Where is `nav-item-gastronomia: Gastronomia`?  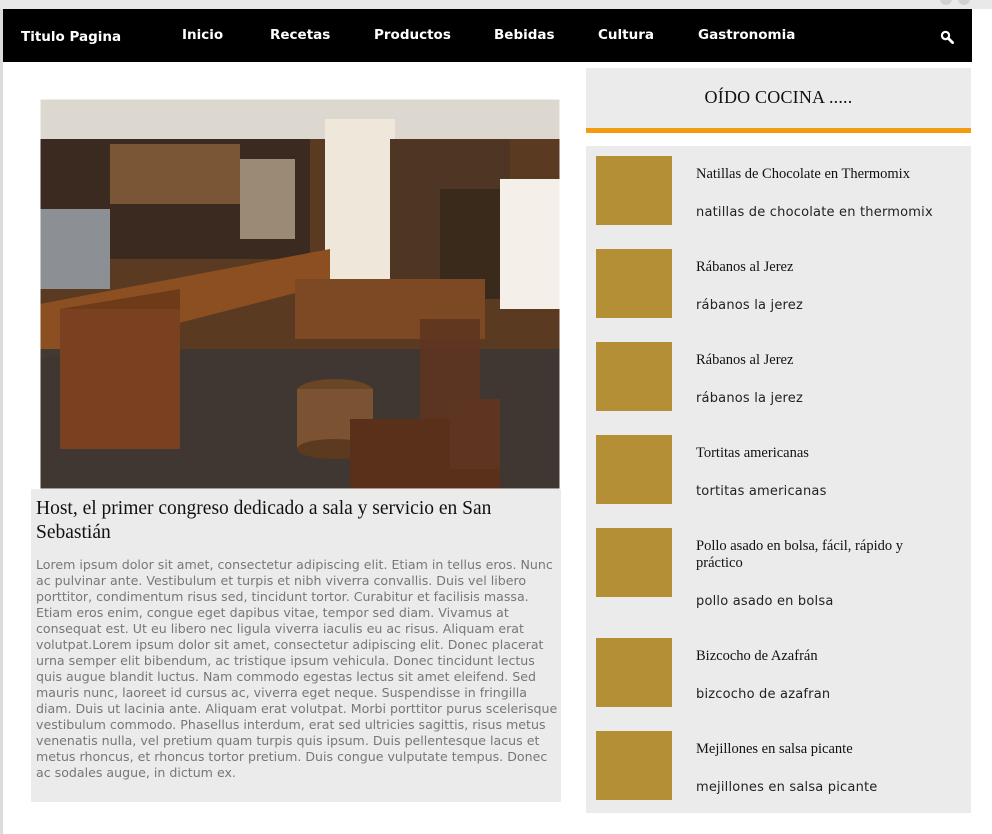
nav-item-gastronomia: Gastronomia is located at coordinates (746, 35).